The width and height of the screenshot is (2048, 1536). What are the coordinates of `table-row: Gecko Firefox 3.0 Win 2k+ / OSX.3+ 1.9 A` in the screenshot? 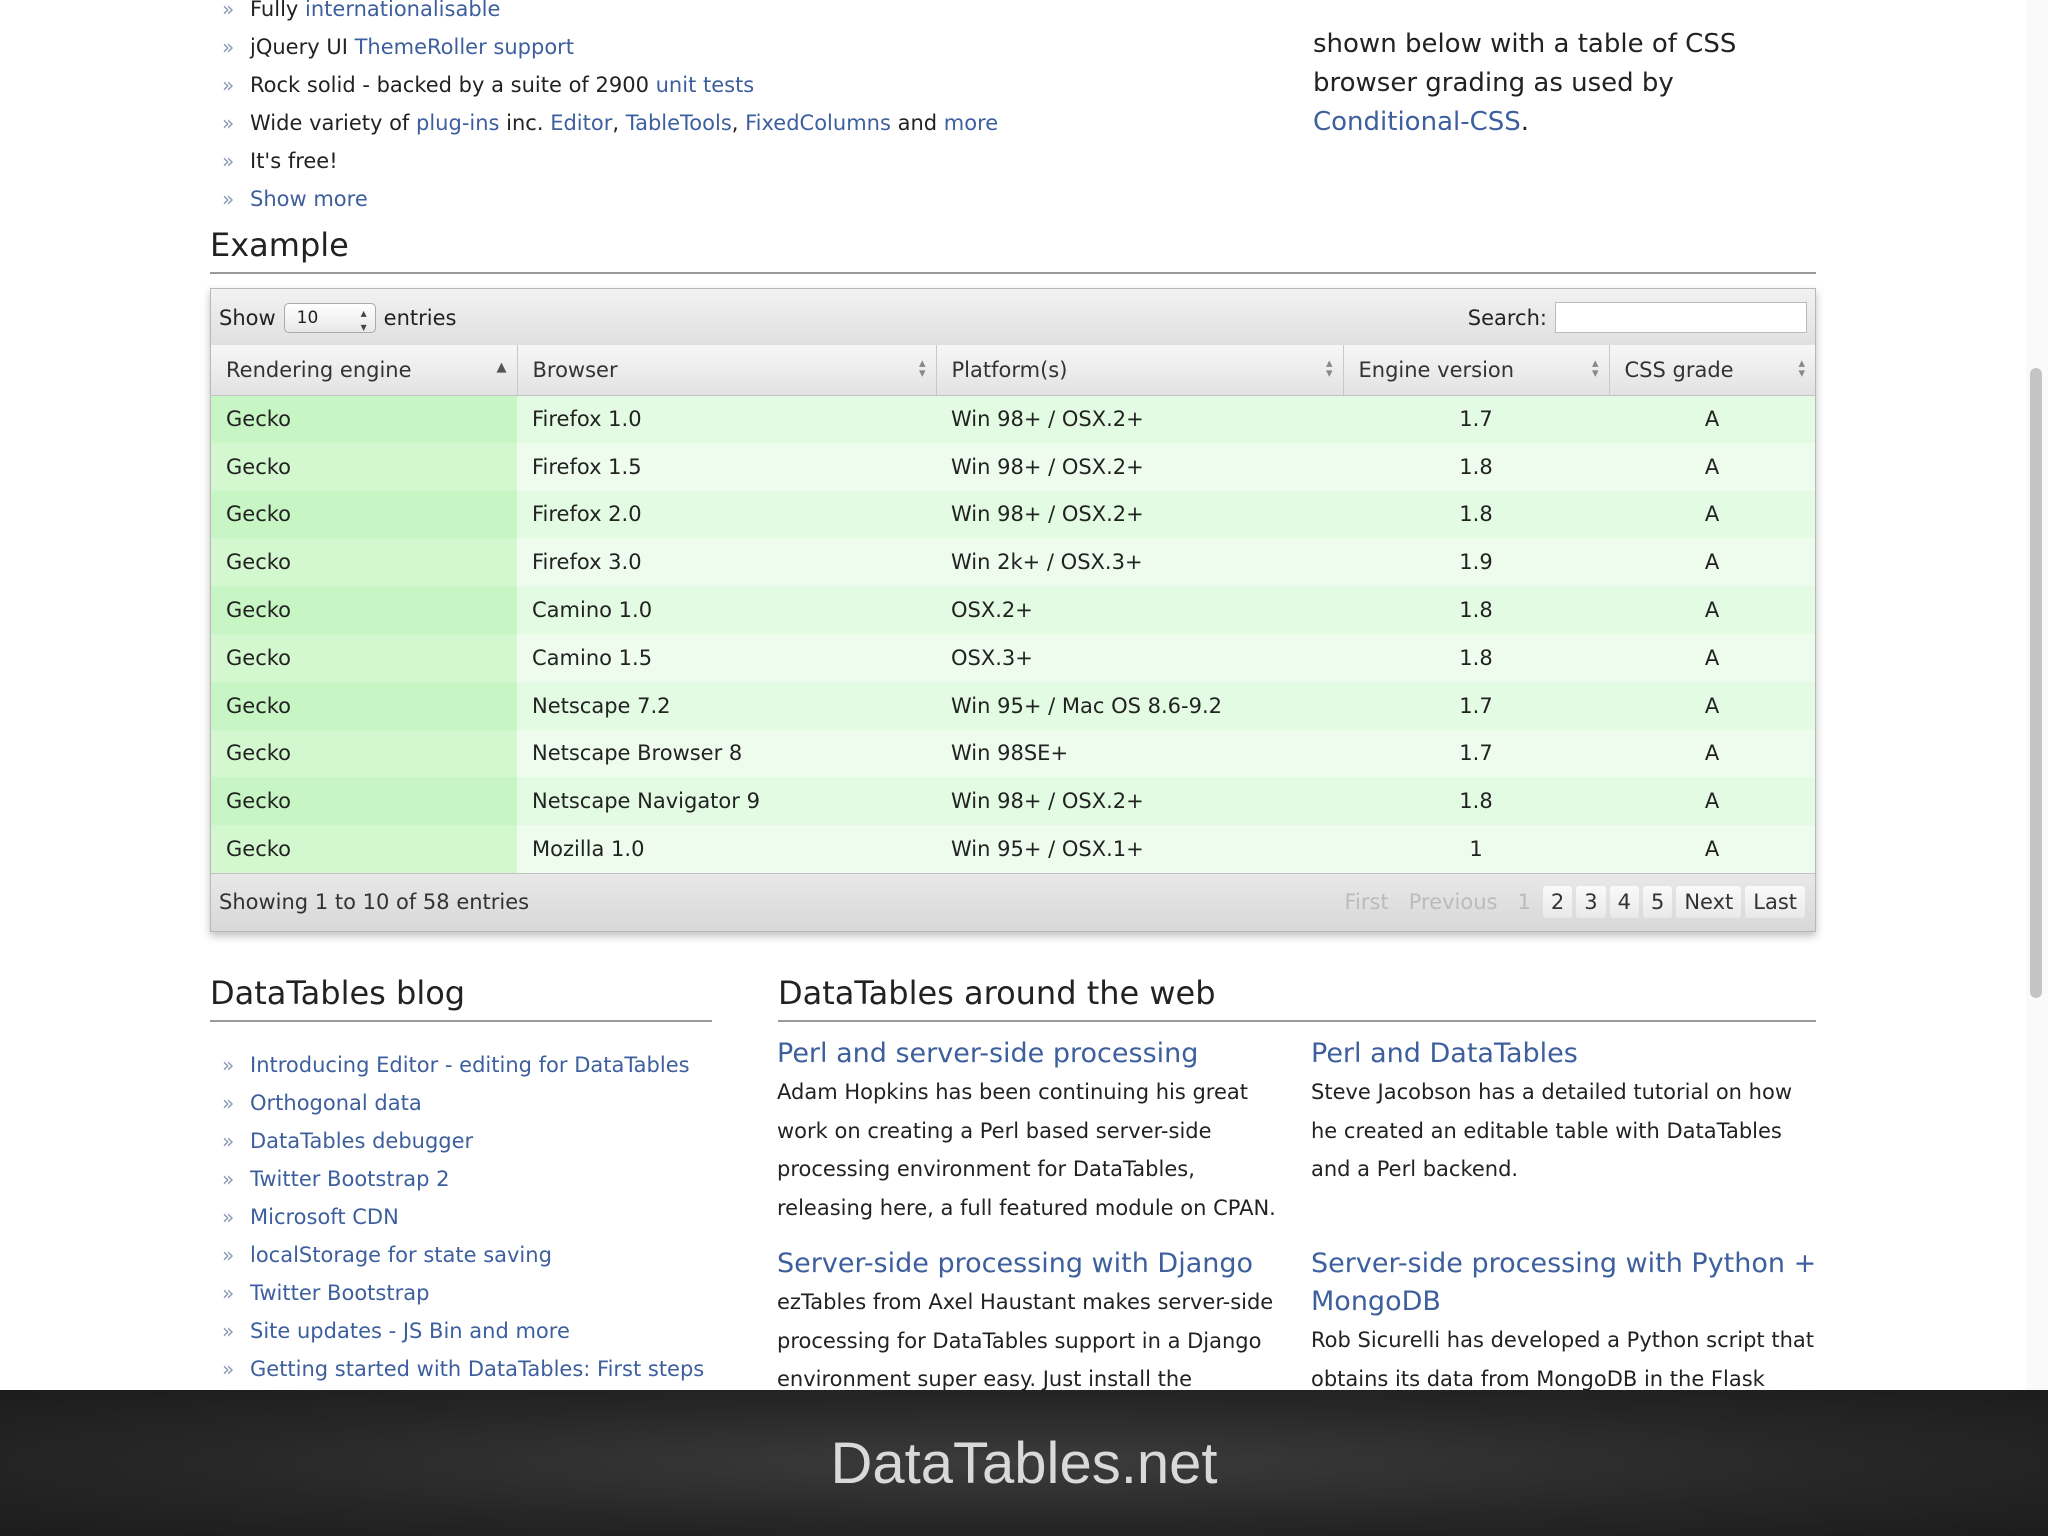 It's located at (1013, 562).